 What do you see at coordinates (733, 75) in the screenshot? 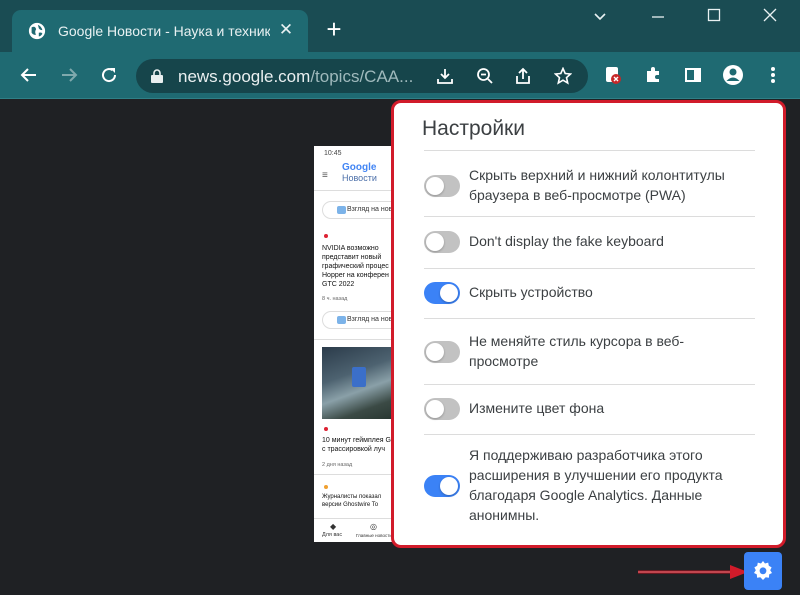
I see `profile-avatar-icon` at bounding box center [733, 75].